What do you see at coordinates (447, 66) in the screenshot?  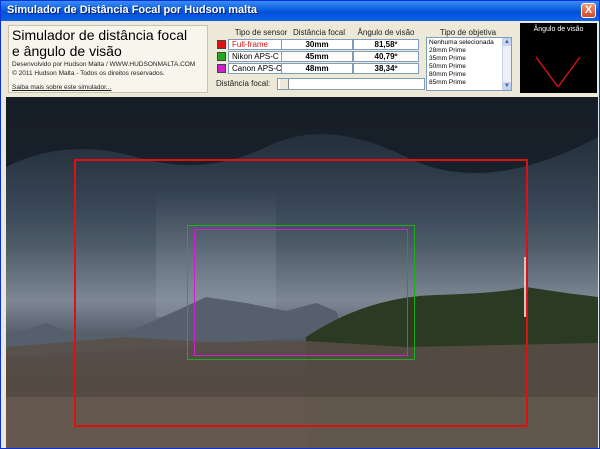 I see `lens-option: 50mm Prime` at bounding box center [447, 66].